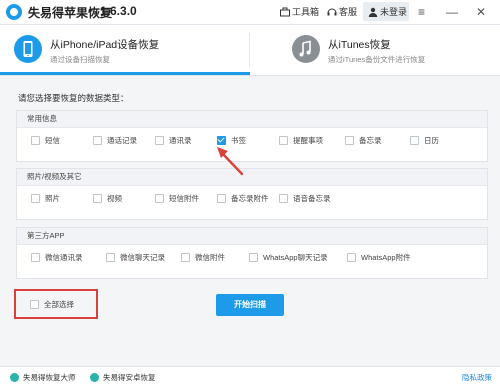 This screenshot has width=500, height=387. Describe the element at coordinates (59, 304) in the screenshot. I see `select-all-label: 全部选择` at that location.